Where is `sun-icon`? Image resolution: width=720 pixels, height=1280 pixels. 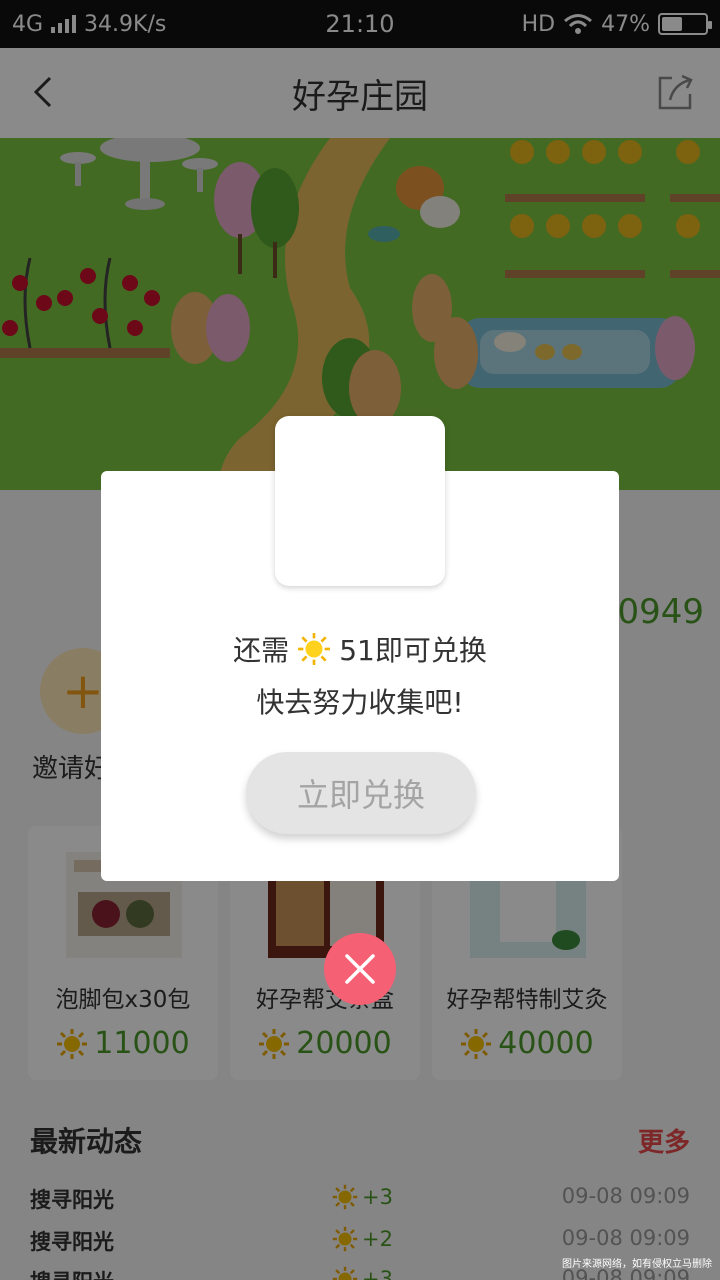 sun-icon is located at coordinates (314, 649).